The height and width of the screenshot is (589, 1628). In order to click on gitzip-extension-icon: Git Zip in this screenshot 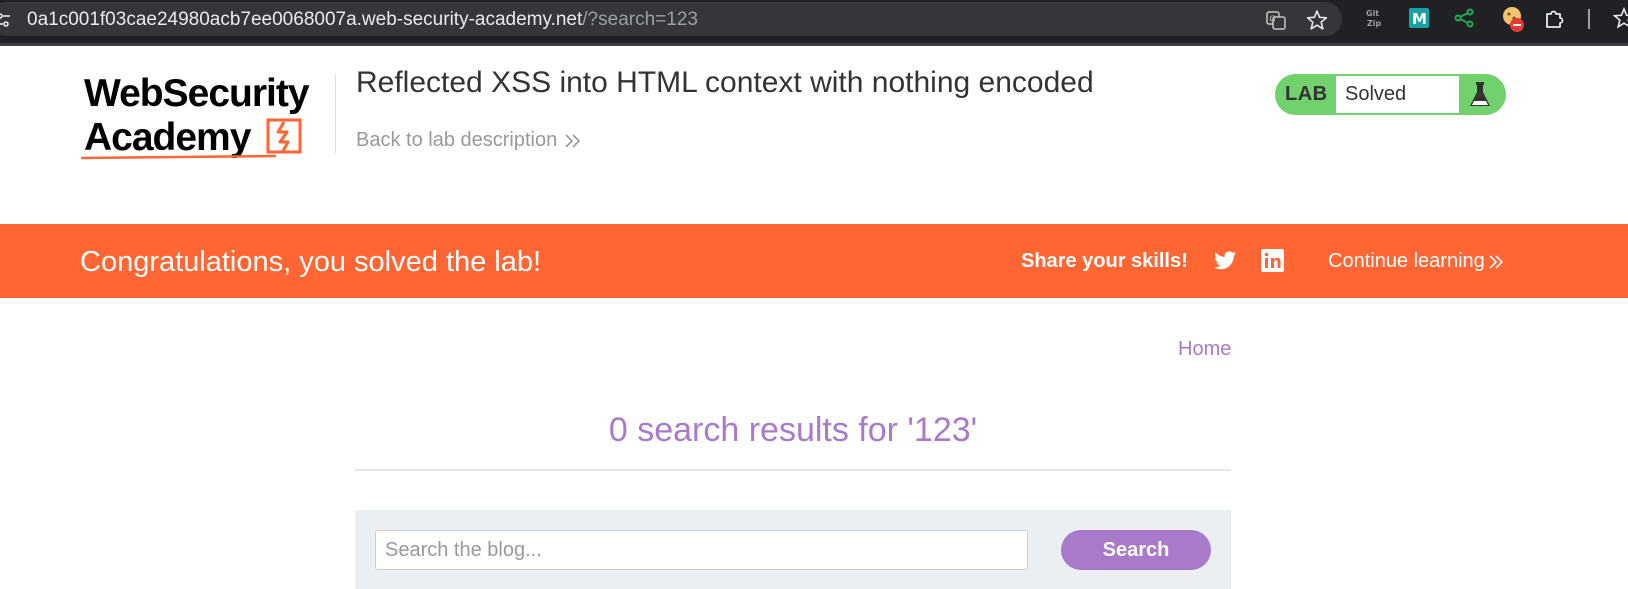, I will do `click(1375, 18)`.